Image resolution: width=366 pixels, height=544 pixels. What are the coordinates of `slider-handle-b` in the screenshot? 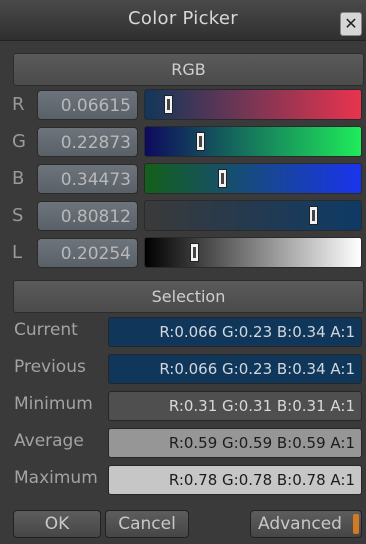 It's located at (223, 178).